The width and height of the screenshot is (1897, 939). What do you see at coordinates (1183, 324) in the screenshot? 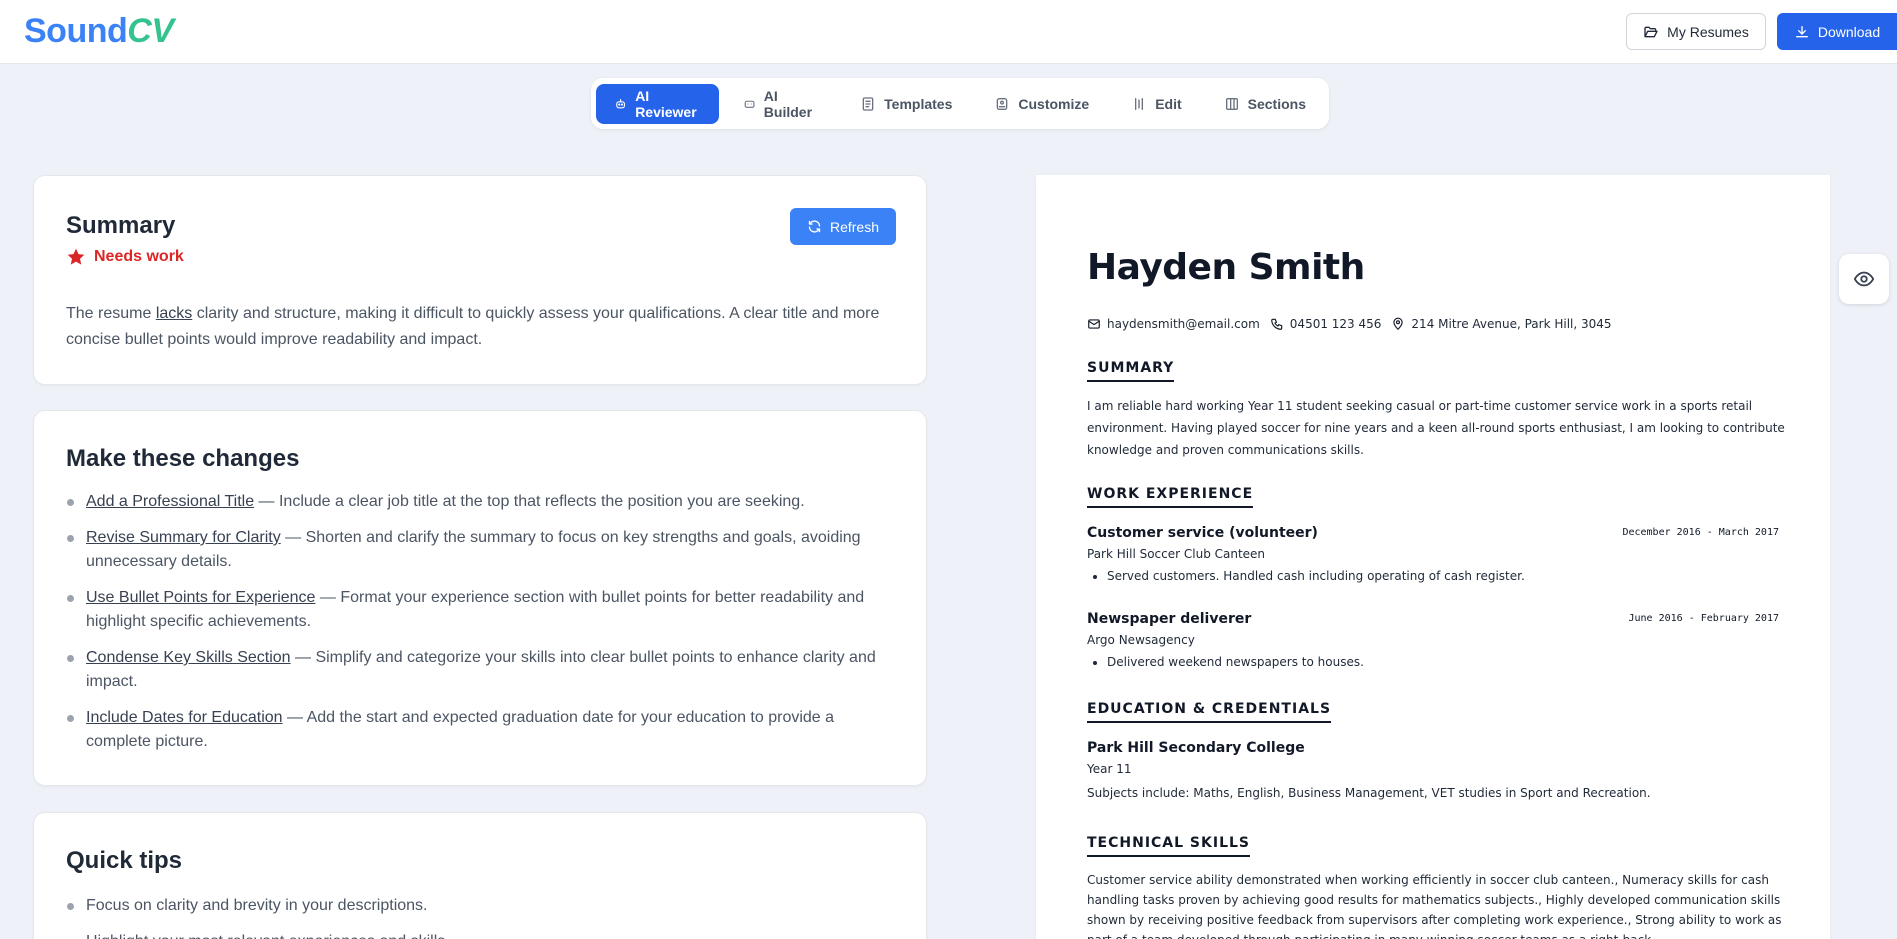
I see `contact-email-text: haydensmith@email.com` at bounding box center [1183, 324].